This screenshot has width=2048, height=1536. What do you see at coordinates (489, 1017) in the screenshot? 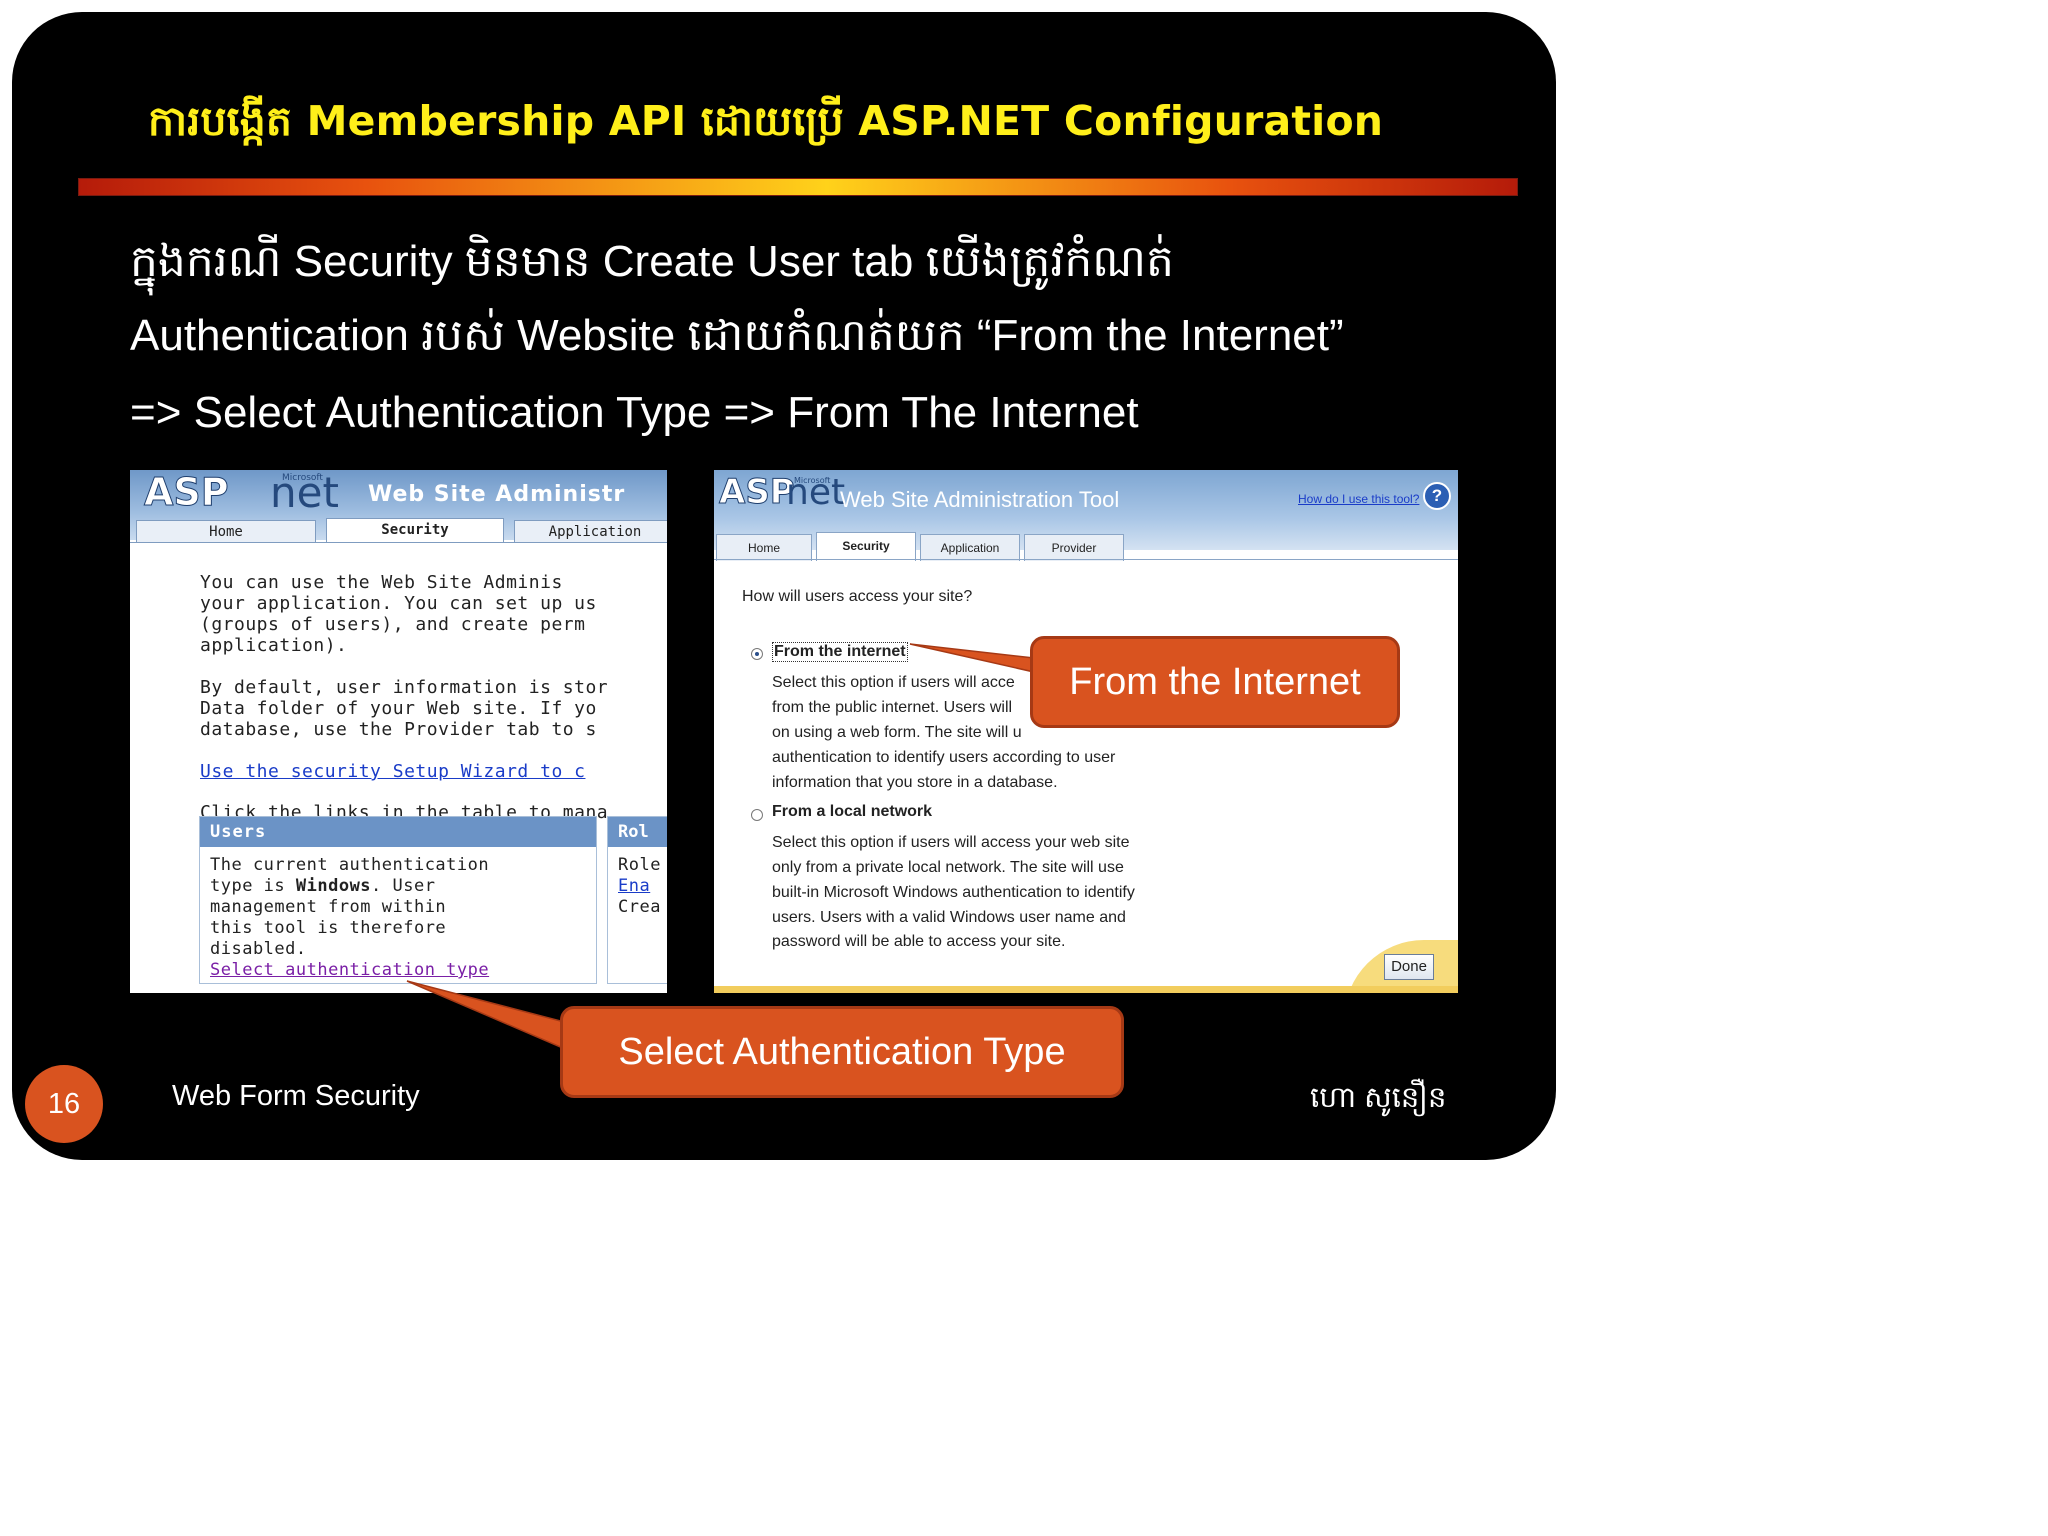
I see `select-auth-pointer` at bounding box center [489, 1017].